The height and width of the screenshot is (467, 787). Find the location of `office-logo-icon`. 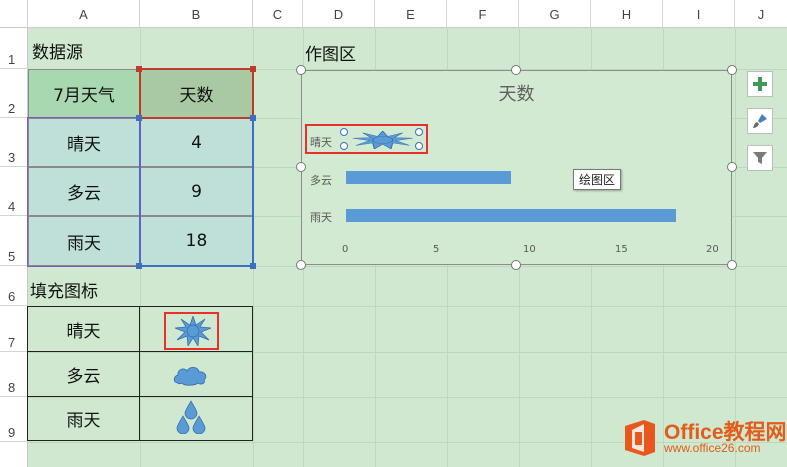

office-logo-icon is located at coordinates (640, 438).